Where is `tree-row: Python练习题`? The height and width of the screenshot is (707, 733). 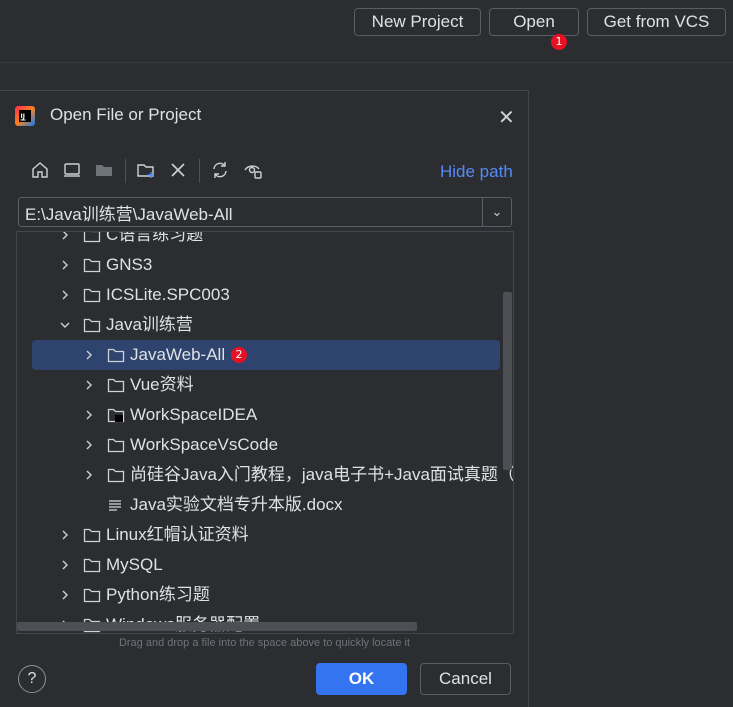 tree-row: Python练习题 is located at coordinates (265, 595).